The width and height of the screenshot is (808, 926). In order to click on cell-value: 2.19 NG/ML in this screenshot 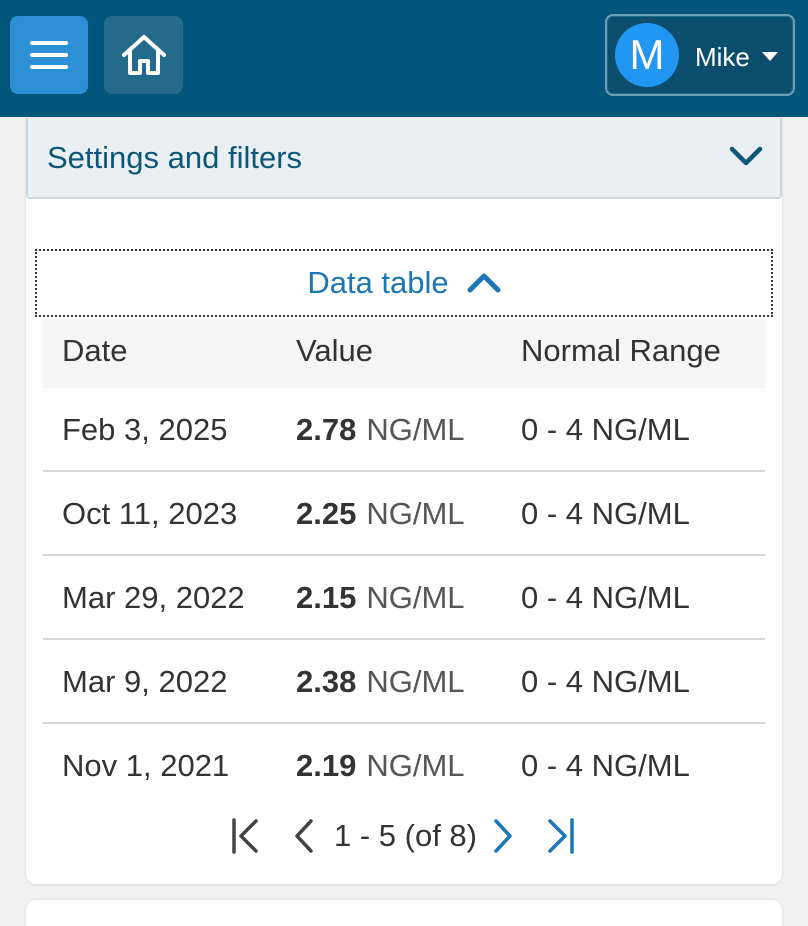, I will do `click(380, 766)`.